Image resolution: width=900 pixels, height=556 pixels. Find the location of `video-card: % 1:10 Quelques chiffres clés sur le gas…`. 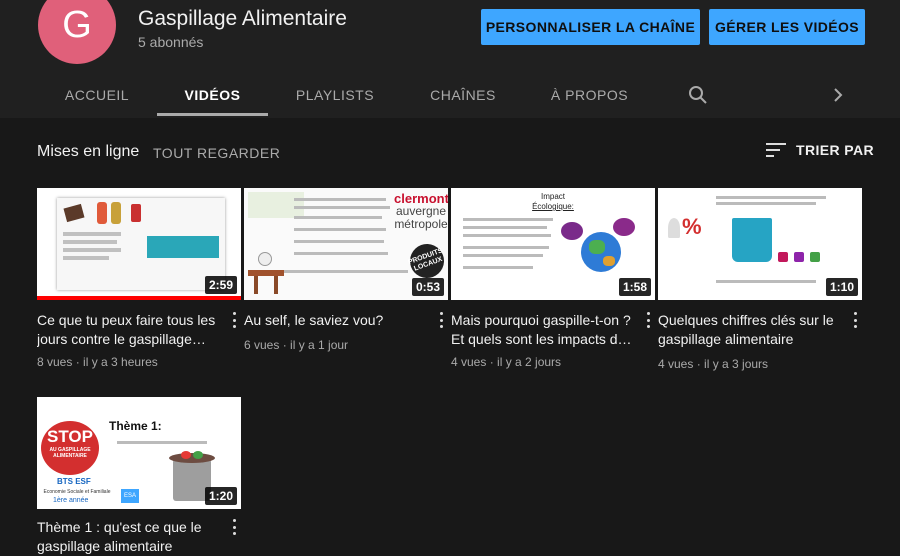

video-card: % 1:10 Quelques chiffres clés sur le gas… is located at coordinates (760, 283).